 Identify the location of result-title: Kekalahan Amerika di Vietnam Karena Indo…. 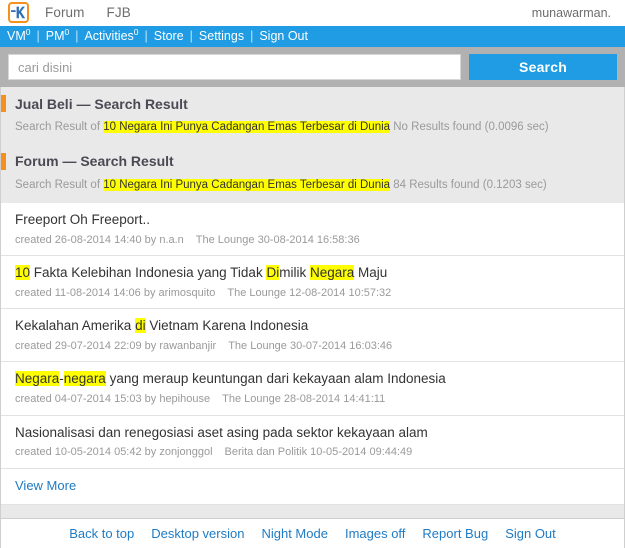
(319, 326).